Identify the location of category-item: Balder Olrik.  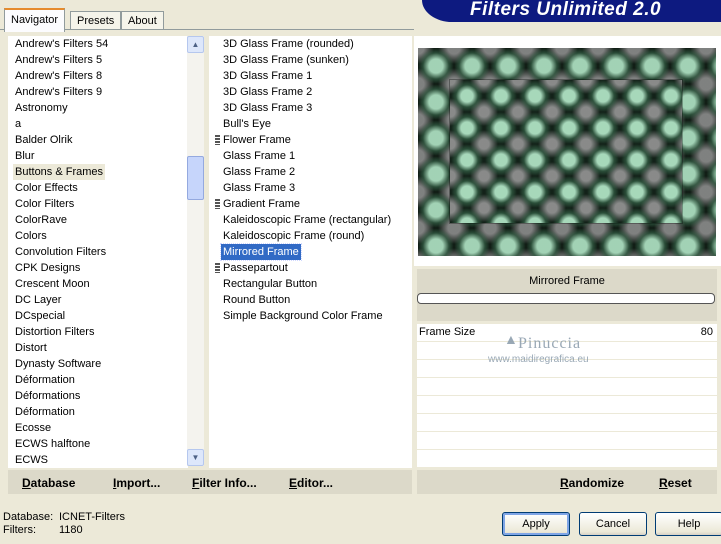
(43, 140).